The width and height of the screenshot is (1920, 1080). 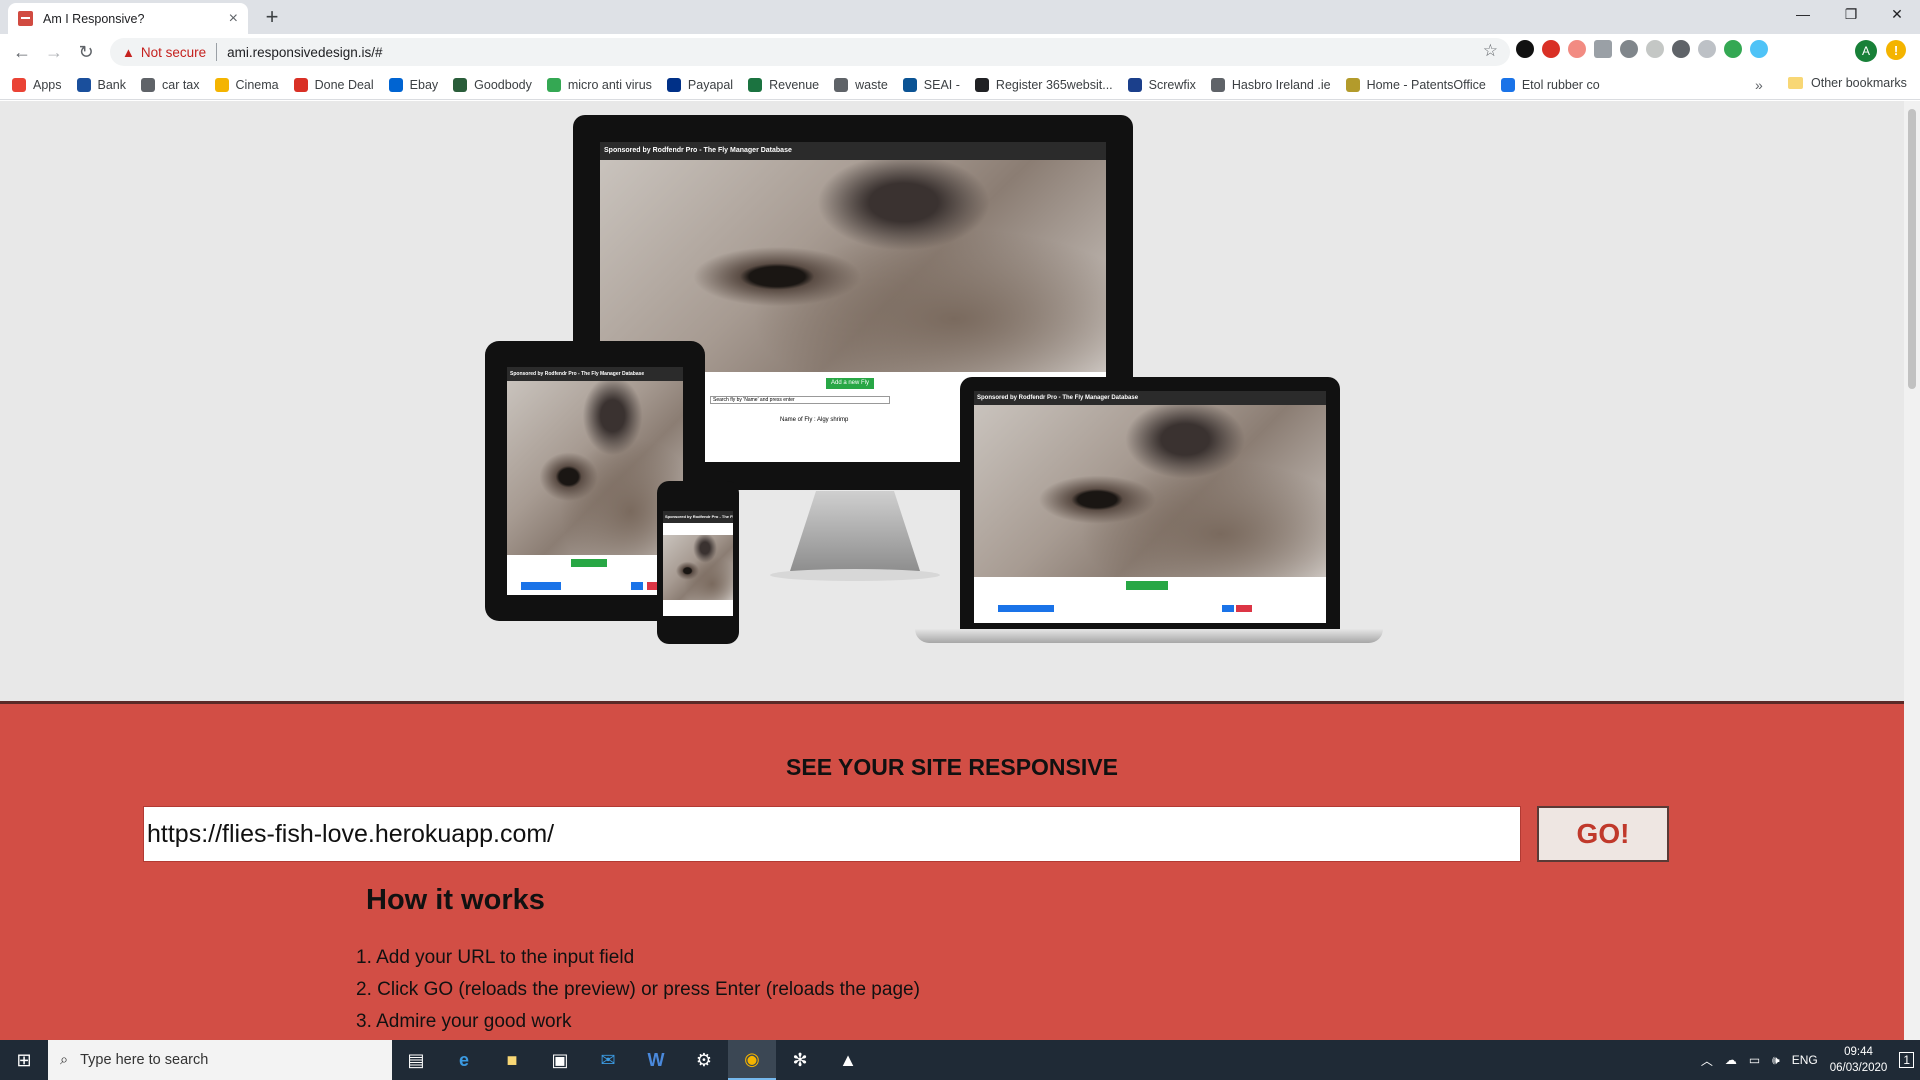 I want to click on browser-tab: Am I Responsive? ×, so click(x=128, y=18).